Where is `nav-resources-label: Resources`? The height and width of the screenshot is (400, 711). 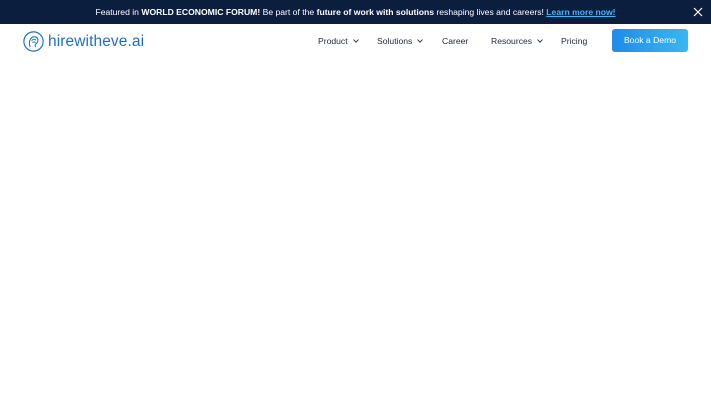 nav-resources-label: Resources is located at coordinates (512, 41).